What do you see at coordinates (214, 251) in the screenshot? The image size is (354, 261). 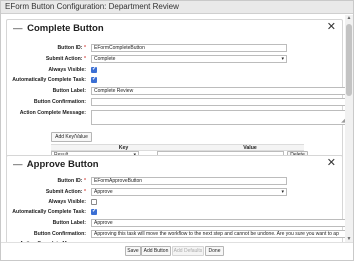 I see `done-button: Done` at bounding box center [214, 251].